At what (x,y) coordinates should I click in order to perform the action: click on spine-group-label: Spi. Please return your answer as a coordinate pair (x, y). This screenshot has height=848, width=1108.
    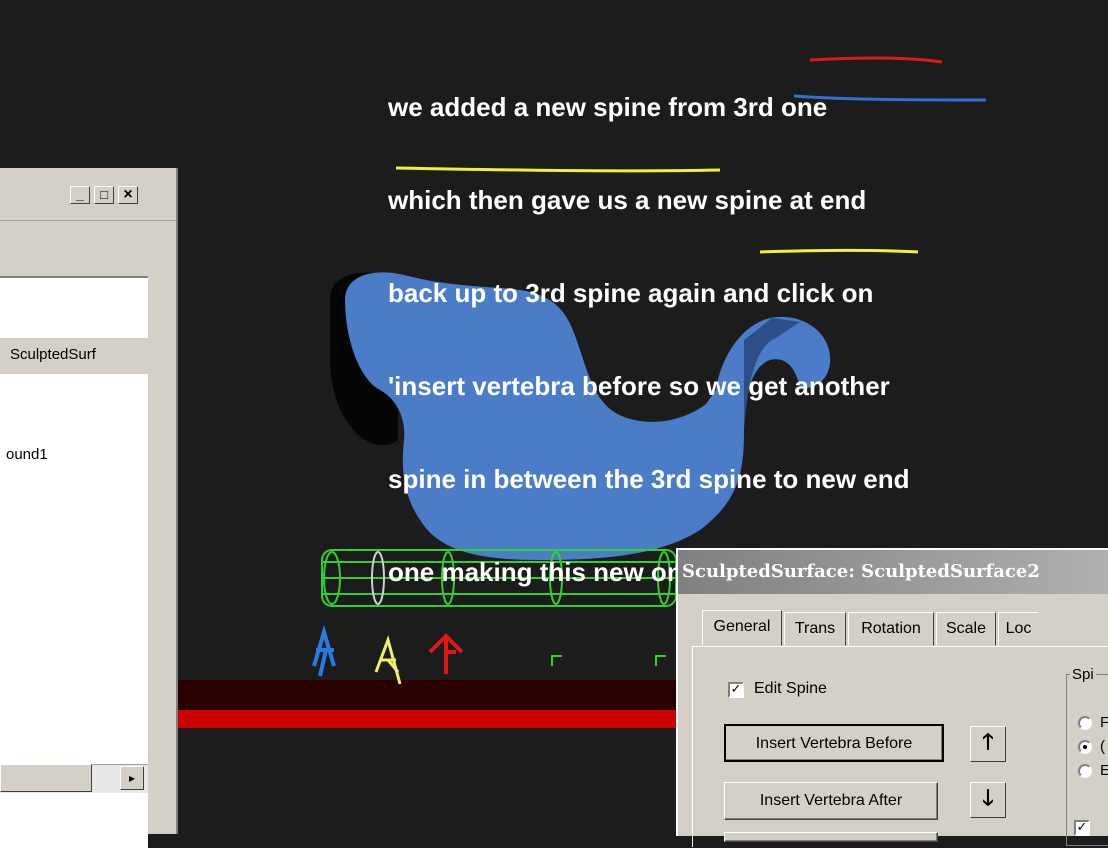
    Looking at the image, I should click on (1083, 674).